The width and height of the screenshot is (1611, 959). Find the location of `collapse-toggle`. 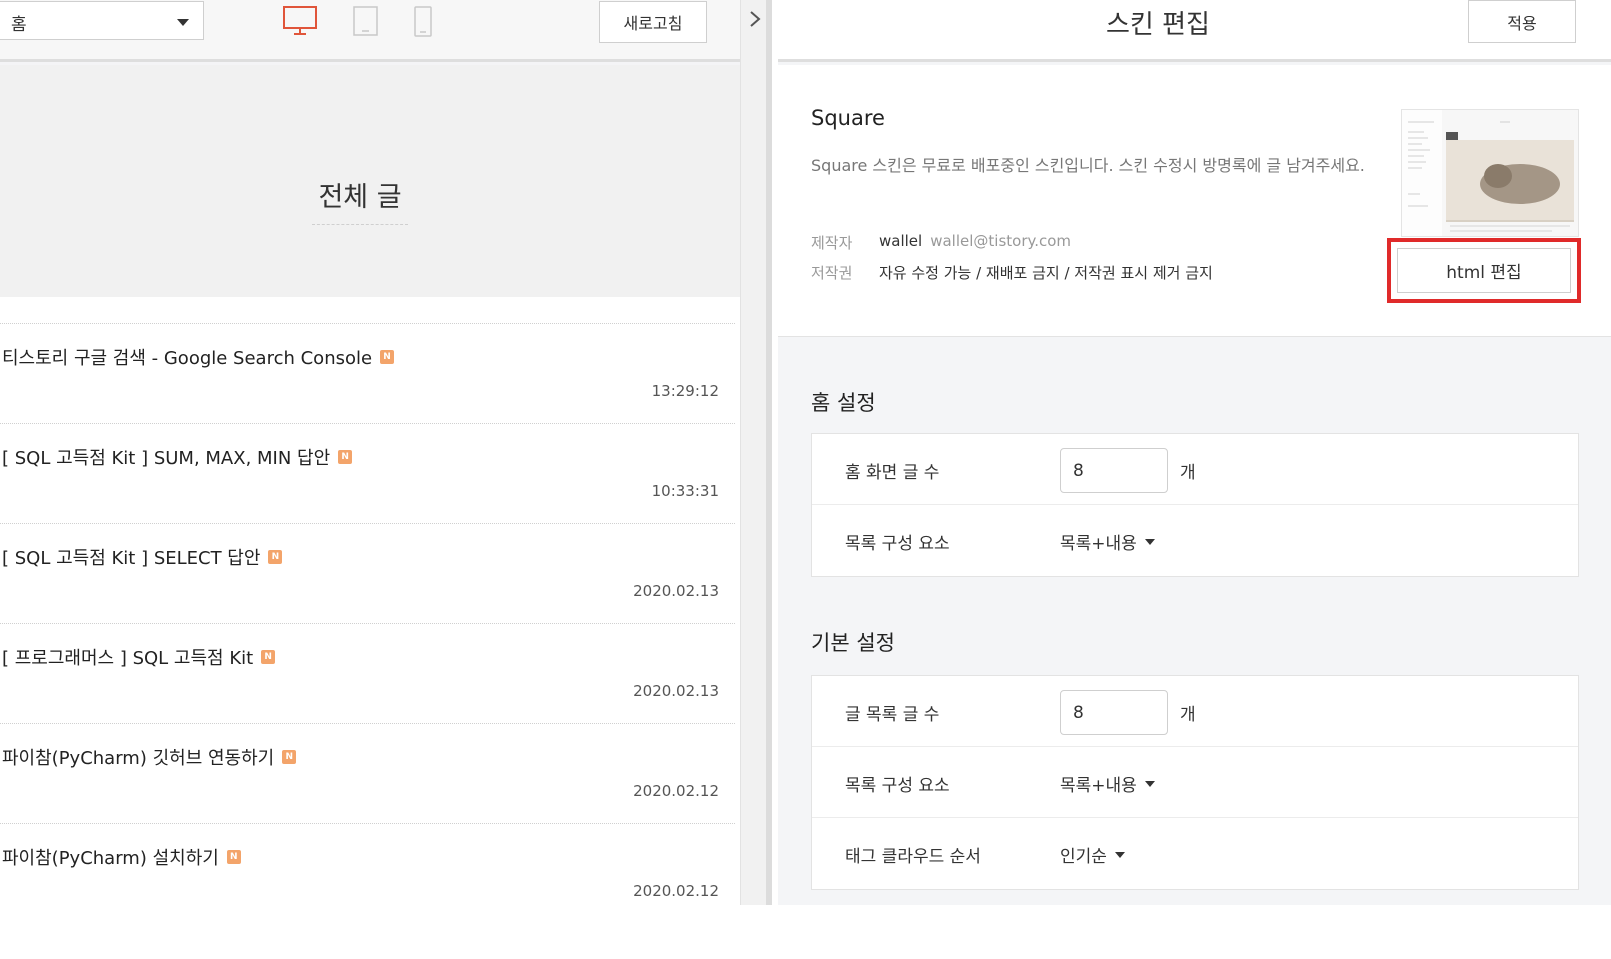

collapse-toggle is located at coordinates (756, 452).